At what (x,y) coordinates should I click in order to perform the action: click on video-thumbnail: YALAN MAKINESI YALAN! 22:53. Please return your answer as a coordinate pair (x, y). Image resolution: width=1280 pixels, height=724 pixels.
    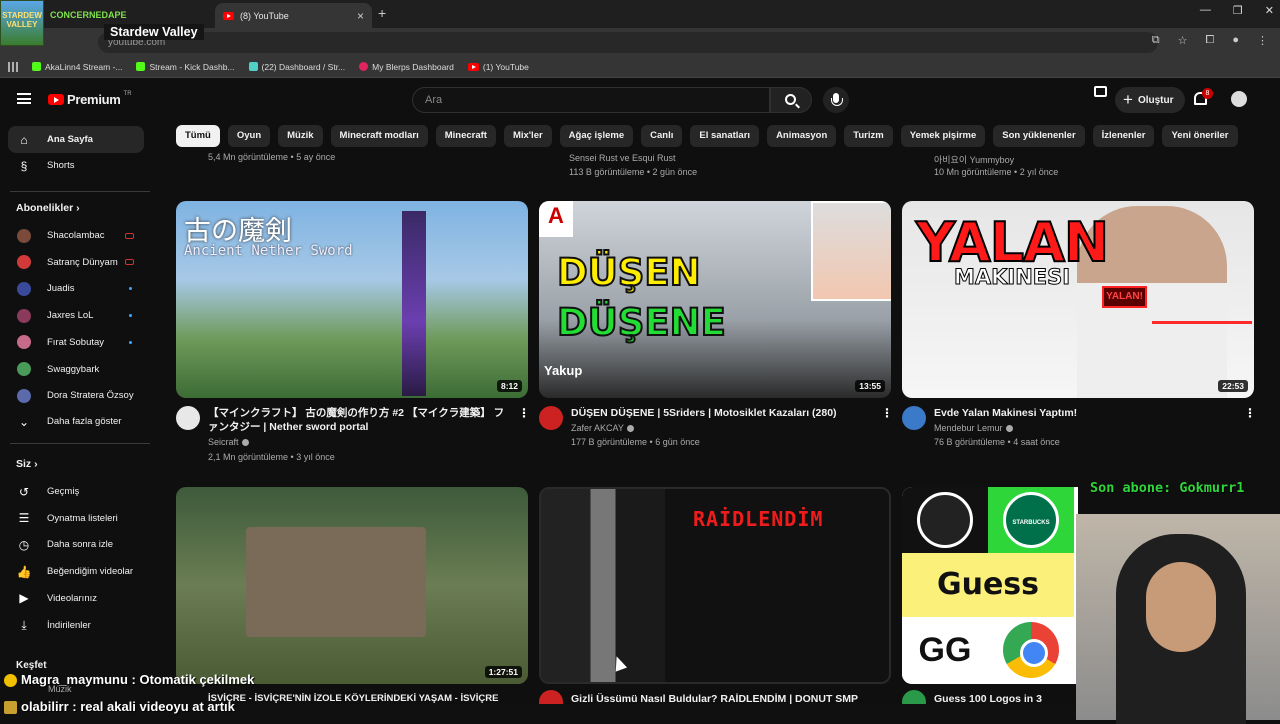
    Looking at the image, I should click on (1078, 299).